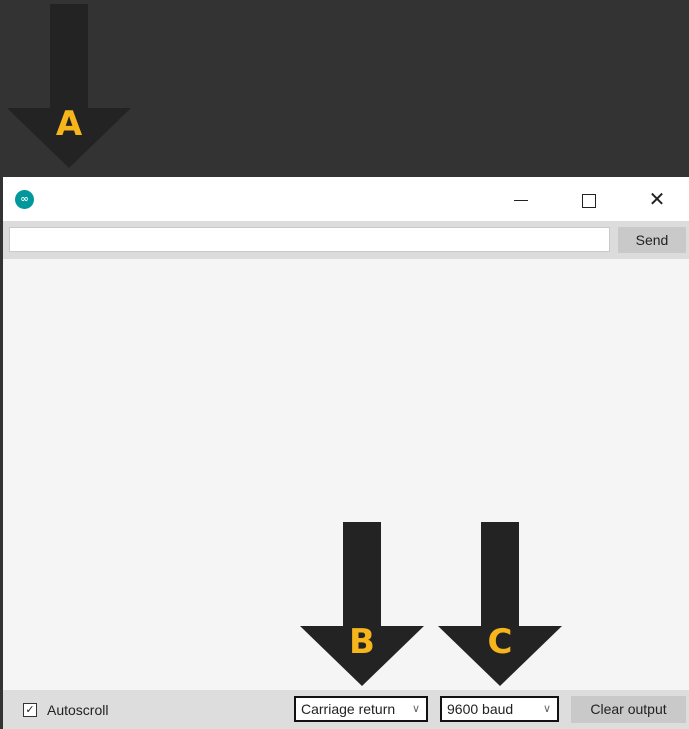 The width and height of the screenshot is (689, 729). Describe the element at coordinates (30, 710) in the screenshot. I see `autoscroll-checkbox: ✓` at that location.